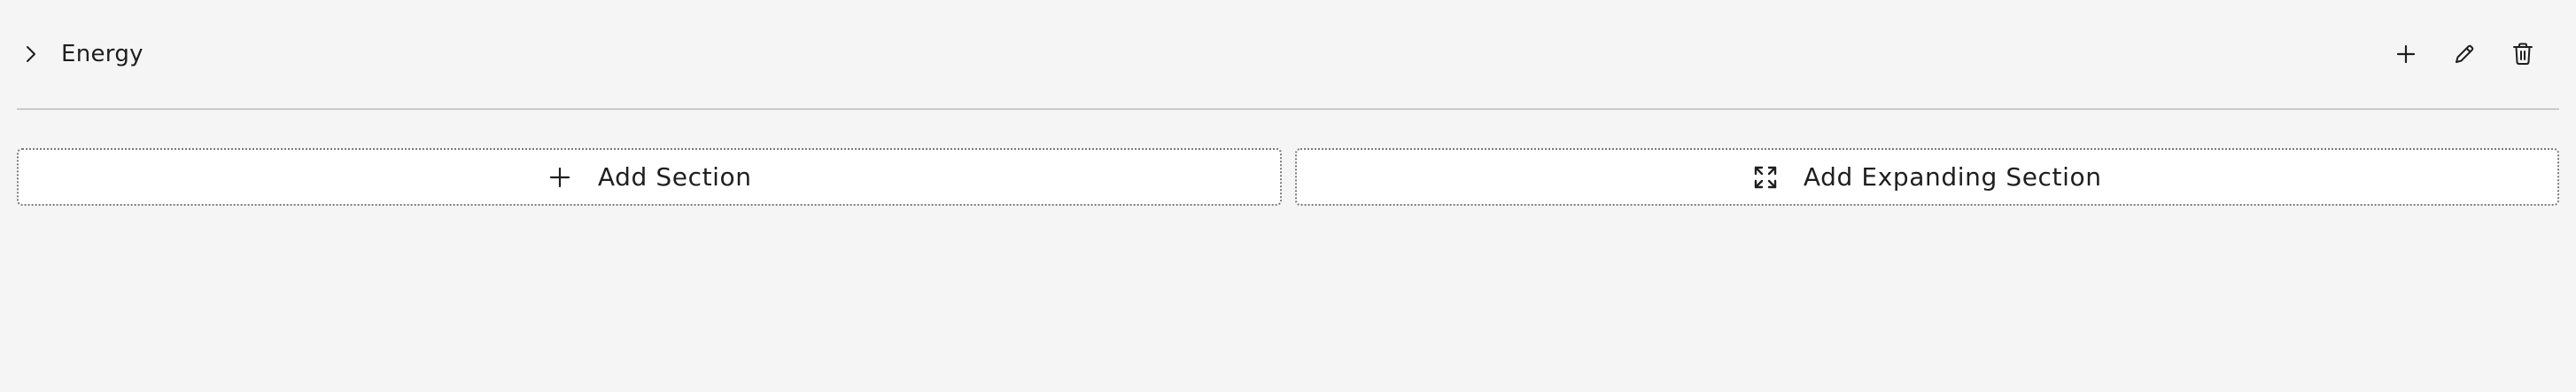 This screenshot has width=2576, height=392. I want to click on add-item-button, so click(2406, 54).